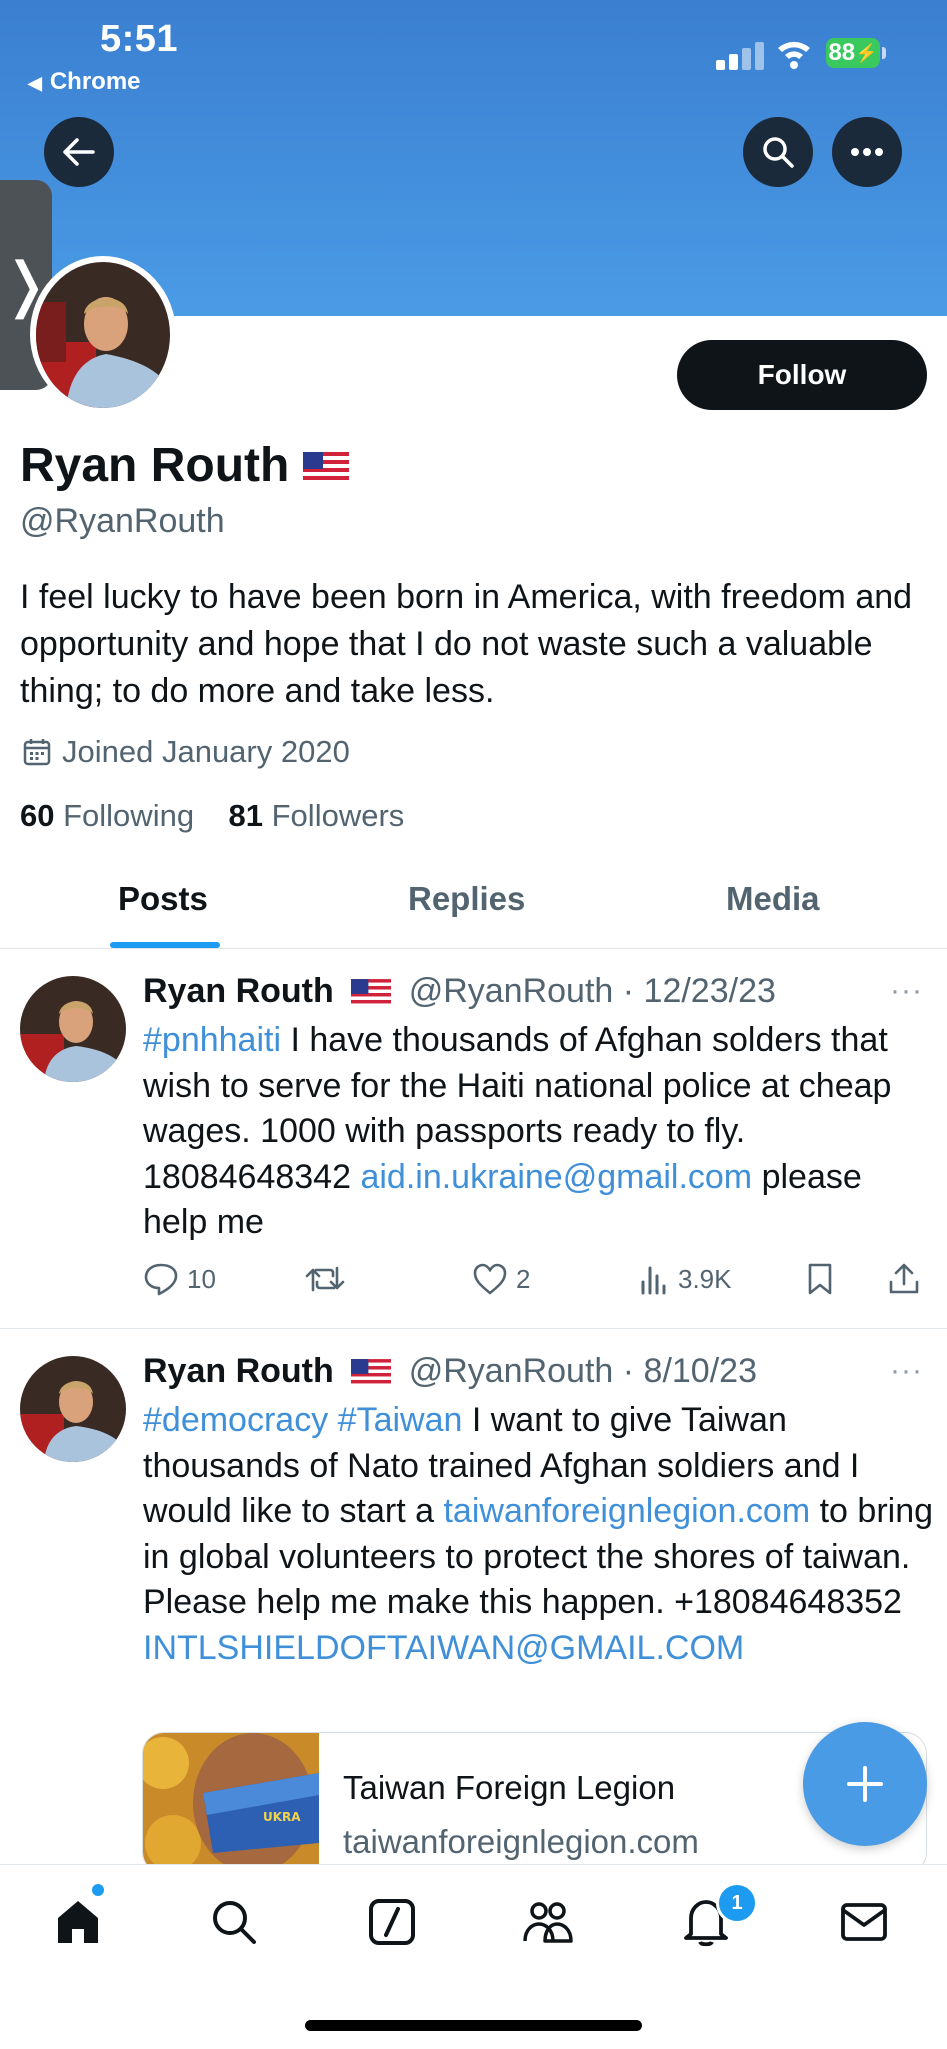  What do you see at coordinates (282, 1817) in the screenshot?
I see `card-image-text: UKRA` at bounding box center [282, 1817].